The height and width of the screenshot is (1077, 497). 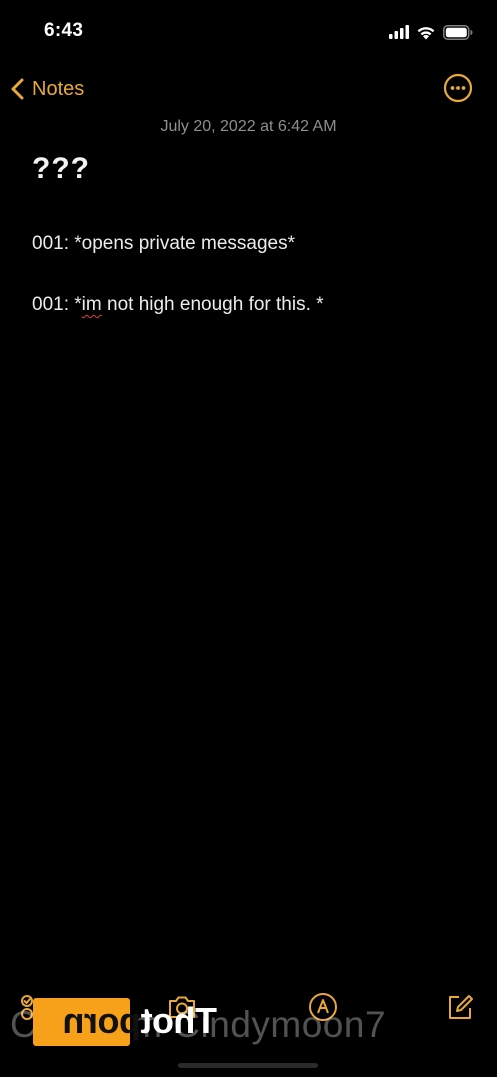 I want to click on note-title: ???, so click(x=61, y=169).